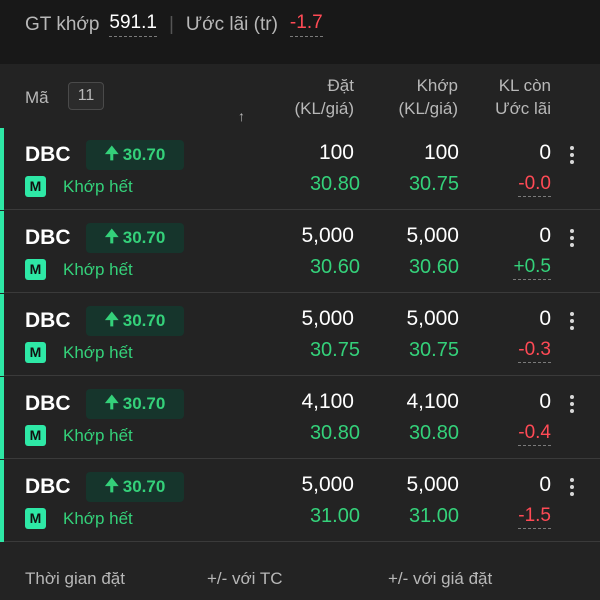 Image resolution: width=600 pixels, height=600 pixels. I want to click on vs-order-price-label: +/- với giá đặt, so click(440, 578).